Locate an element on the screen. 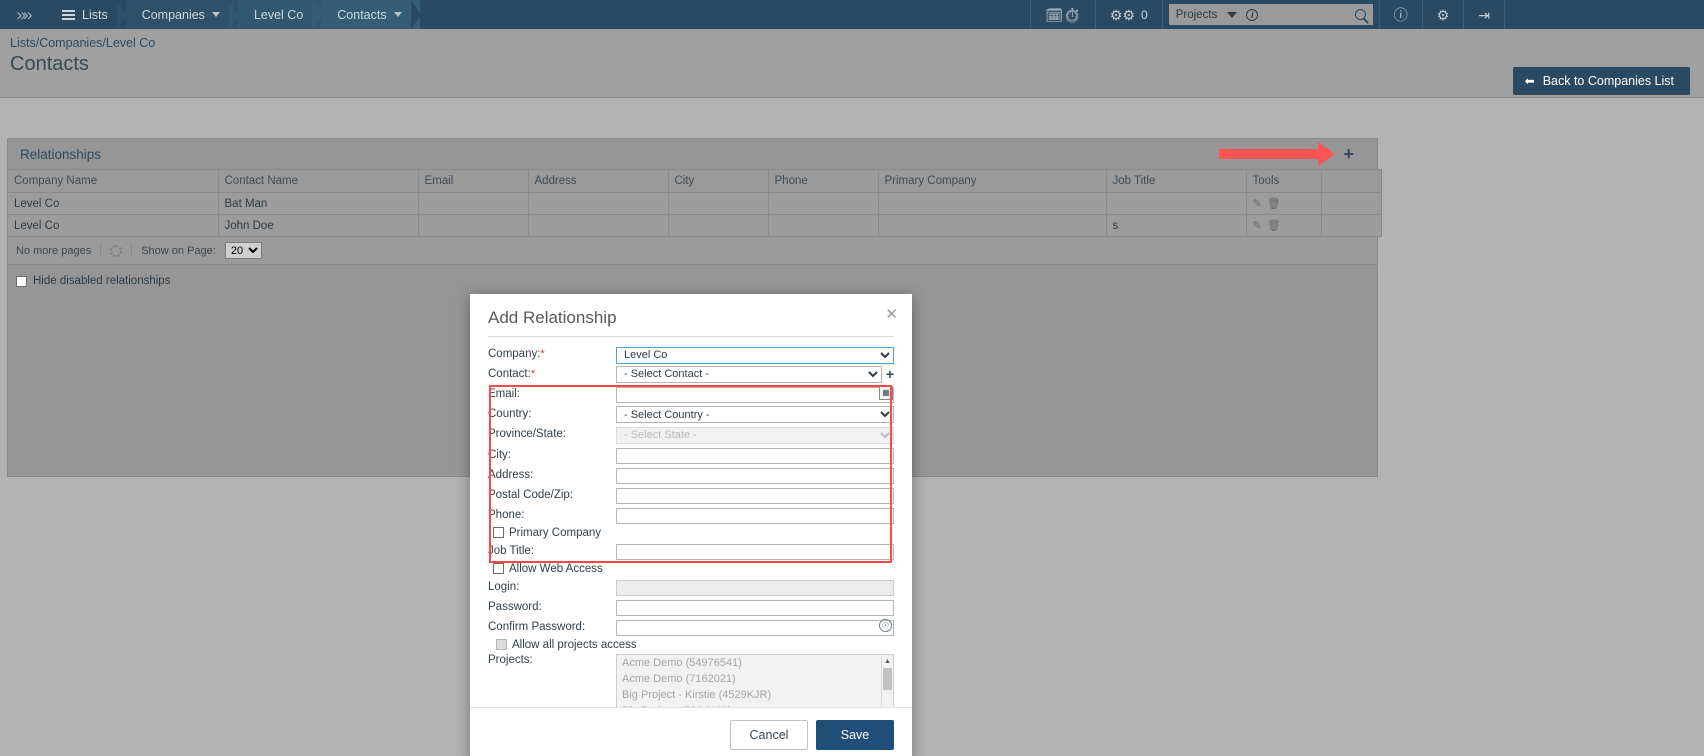 This screenshot has width=1704, height=756. allow-web-access-label: Allow Web Access is located at coordinates (556, 568).